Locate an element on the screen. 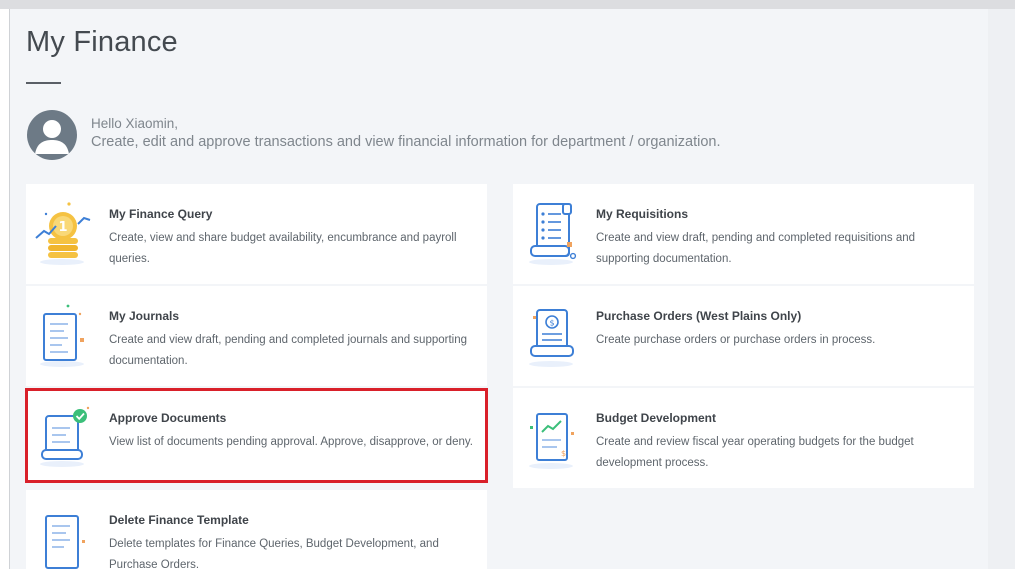 This screenshot has height=569, width=1015. user-avatar-icon is located at coordinates (52, 137).